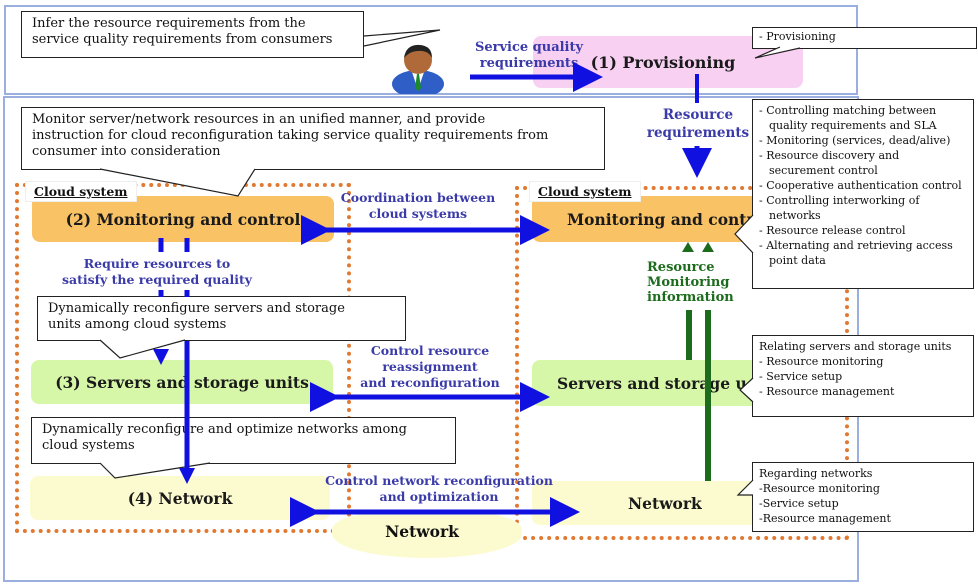 The image size is (978, 586). I want to click on label-line: Control network reconfiguration, so click(439, 480).